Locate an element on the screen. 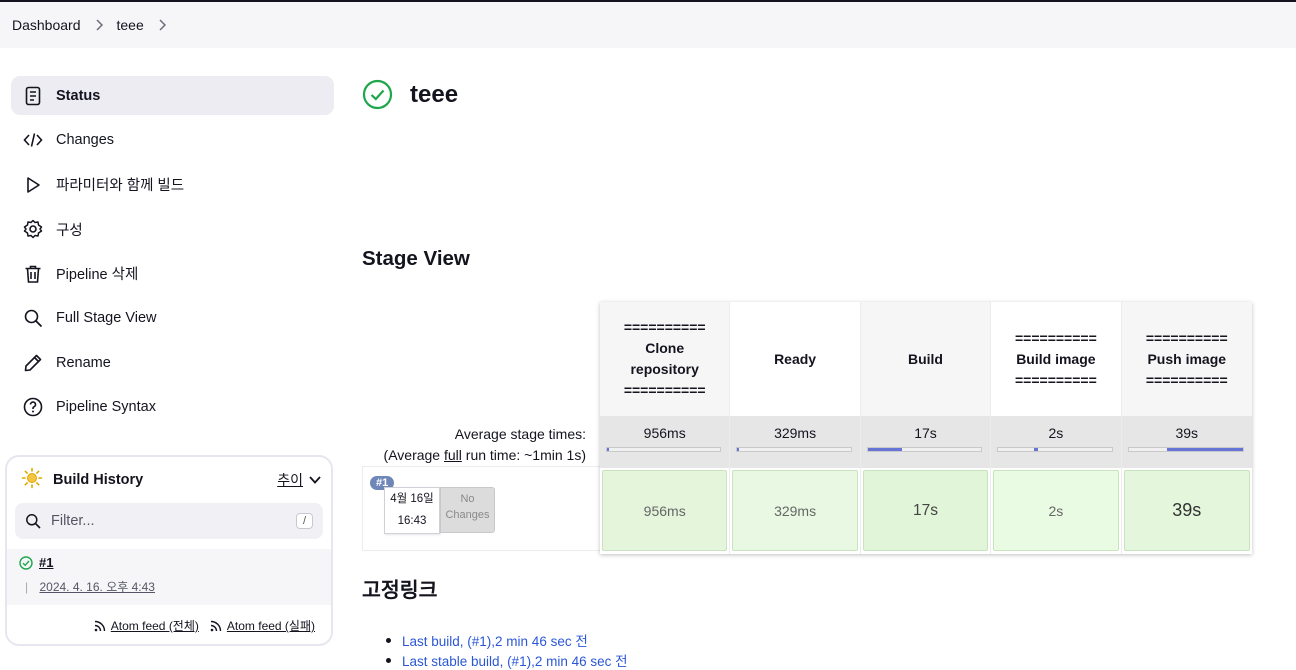 The image size is (1296, 670). stage-average-time: 39s is located at coordinates (1186, 442).